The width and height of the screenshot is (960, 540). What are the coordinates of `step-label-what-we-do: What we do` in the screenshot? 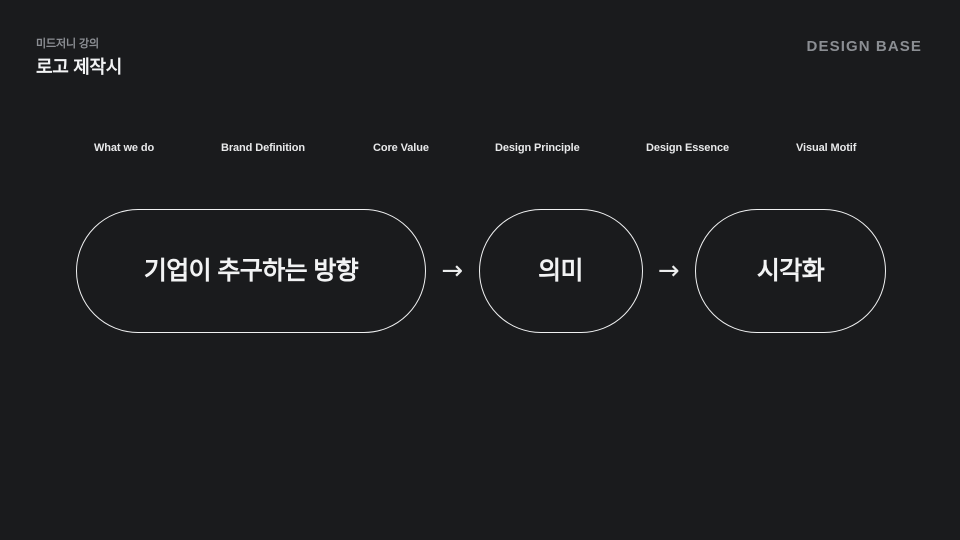 It's located at (124, 148).